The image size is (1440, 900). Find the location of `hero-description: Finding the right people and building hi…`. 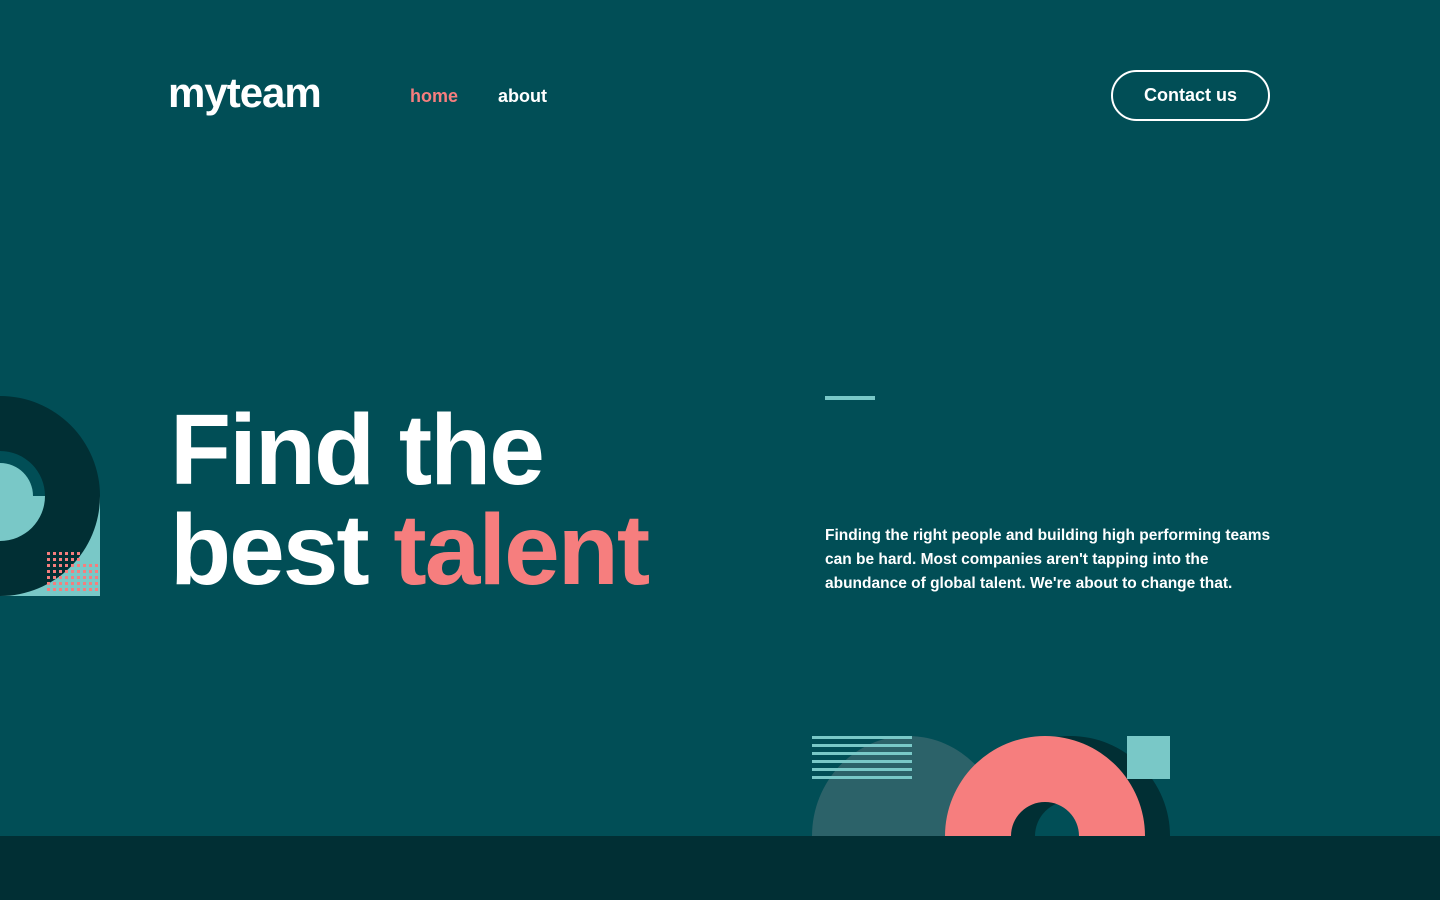

hero-description: Finding the right people and building hi… is located at coordinates (1048, 559).